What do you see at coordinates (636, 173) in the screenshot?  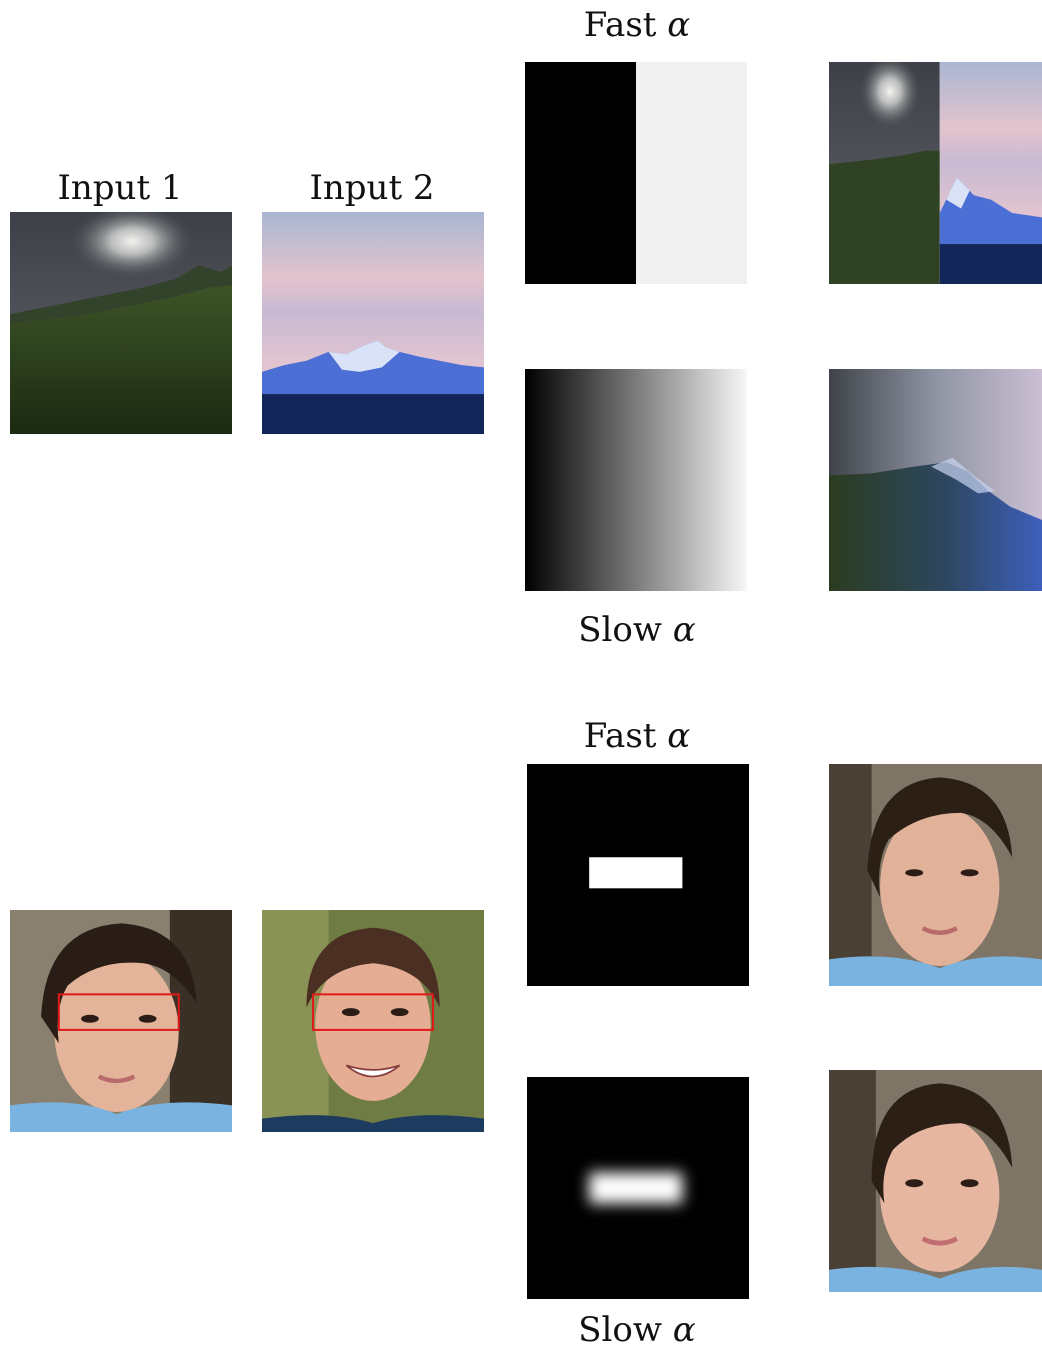 I see `fast-alpha-mask-top` at bounding box center [636, 173].